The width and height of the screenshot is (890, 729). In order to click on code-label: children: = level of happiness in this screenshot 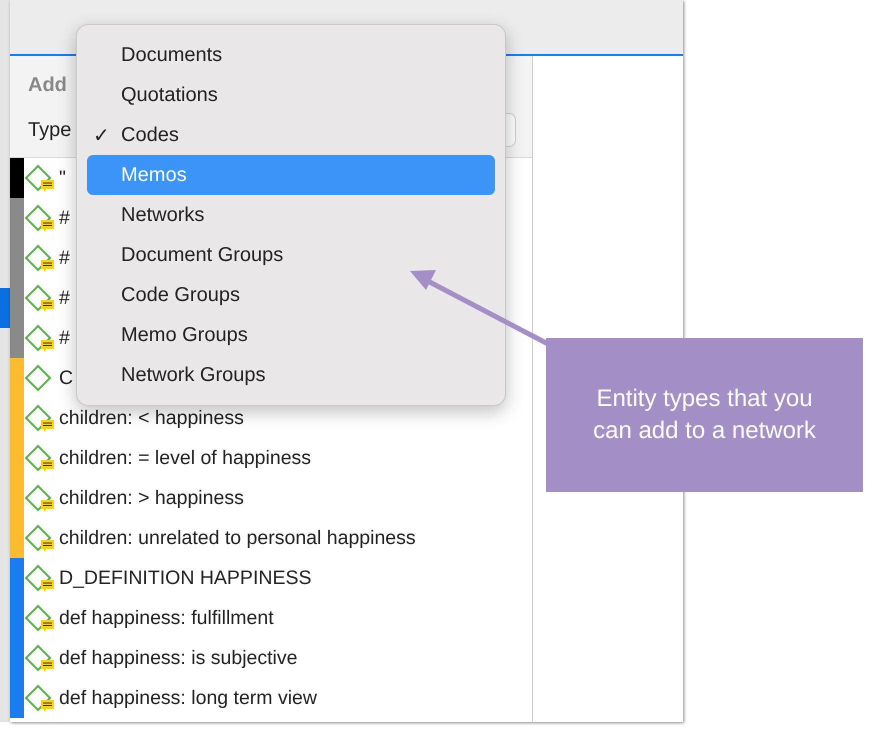, I will do `click(185, 458)`.